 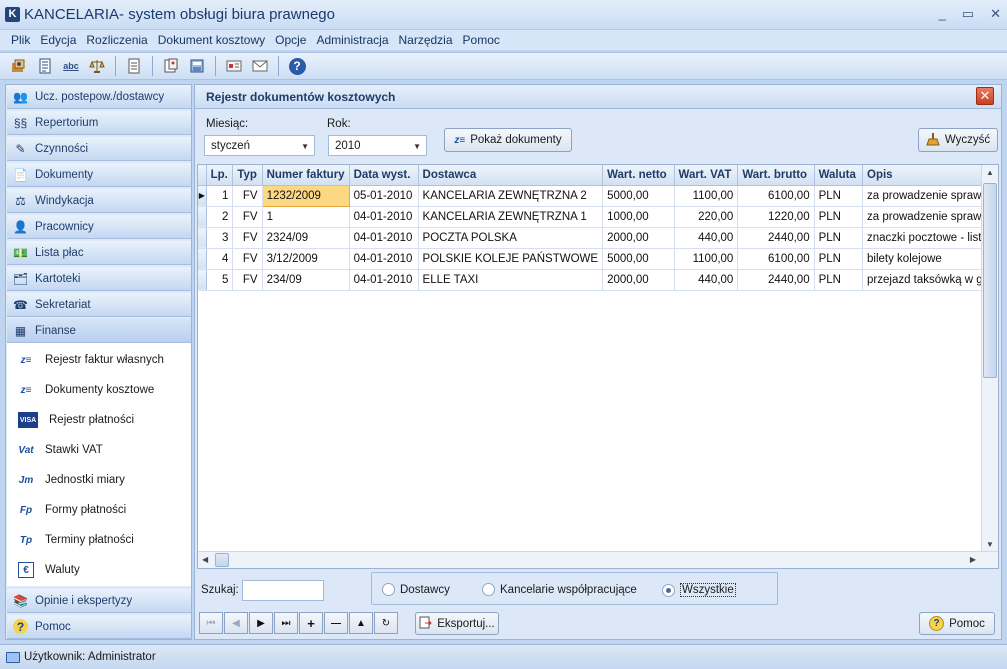 What do you see at coordinates (99, 279) in the screenshot?
I see `sidebar-item-kartoteki: 🗂 Kartoteki` at bounding box center [99, 279].